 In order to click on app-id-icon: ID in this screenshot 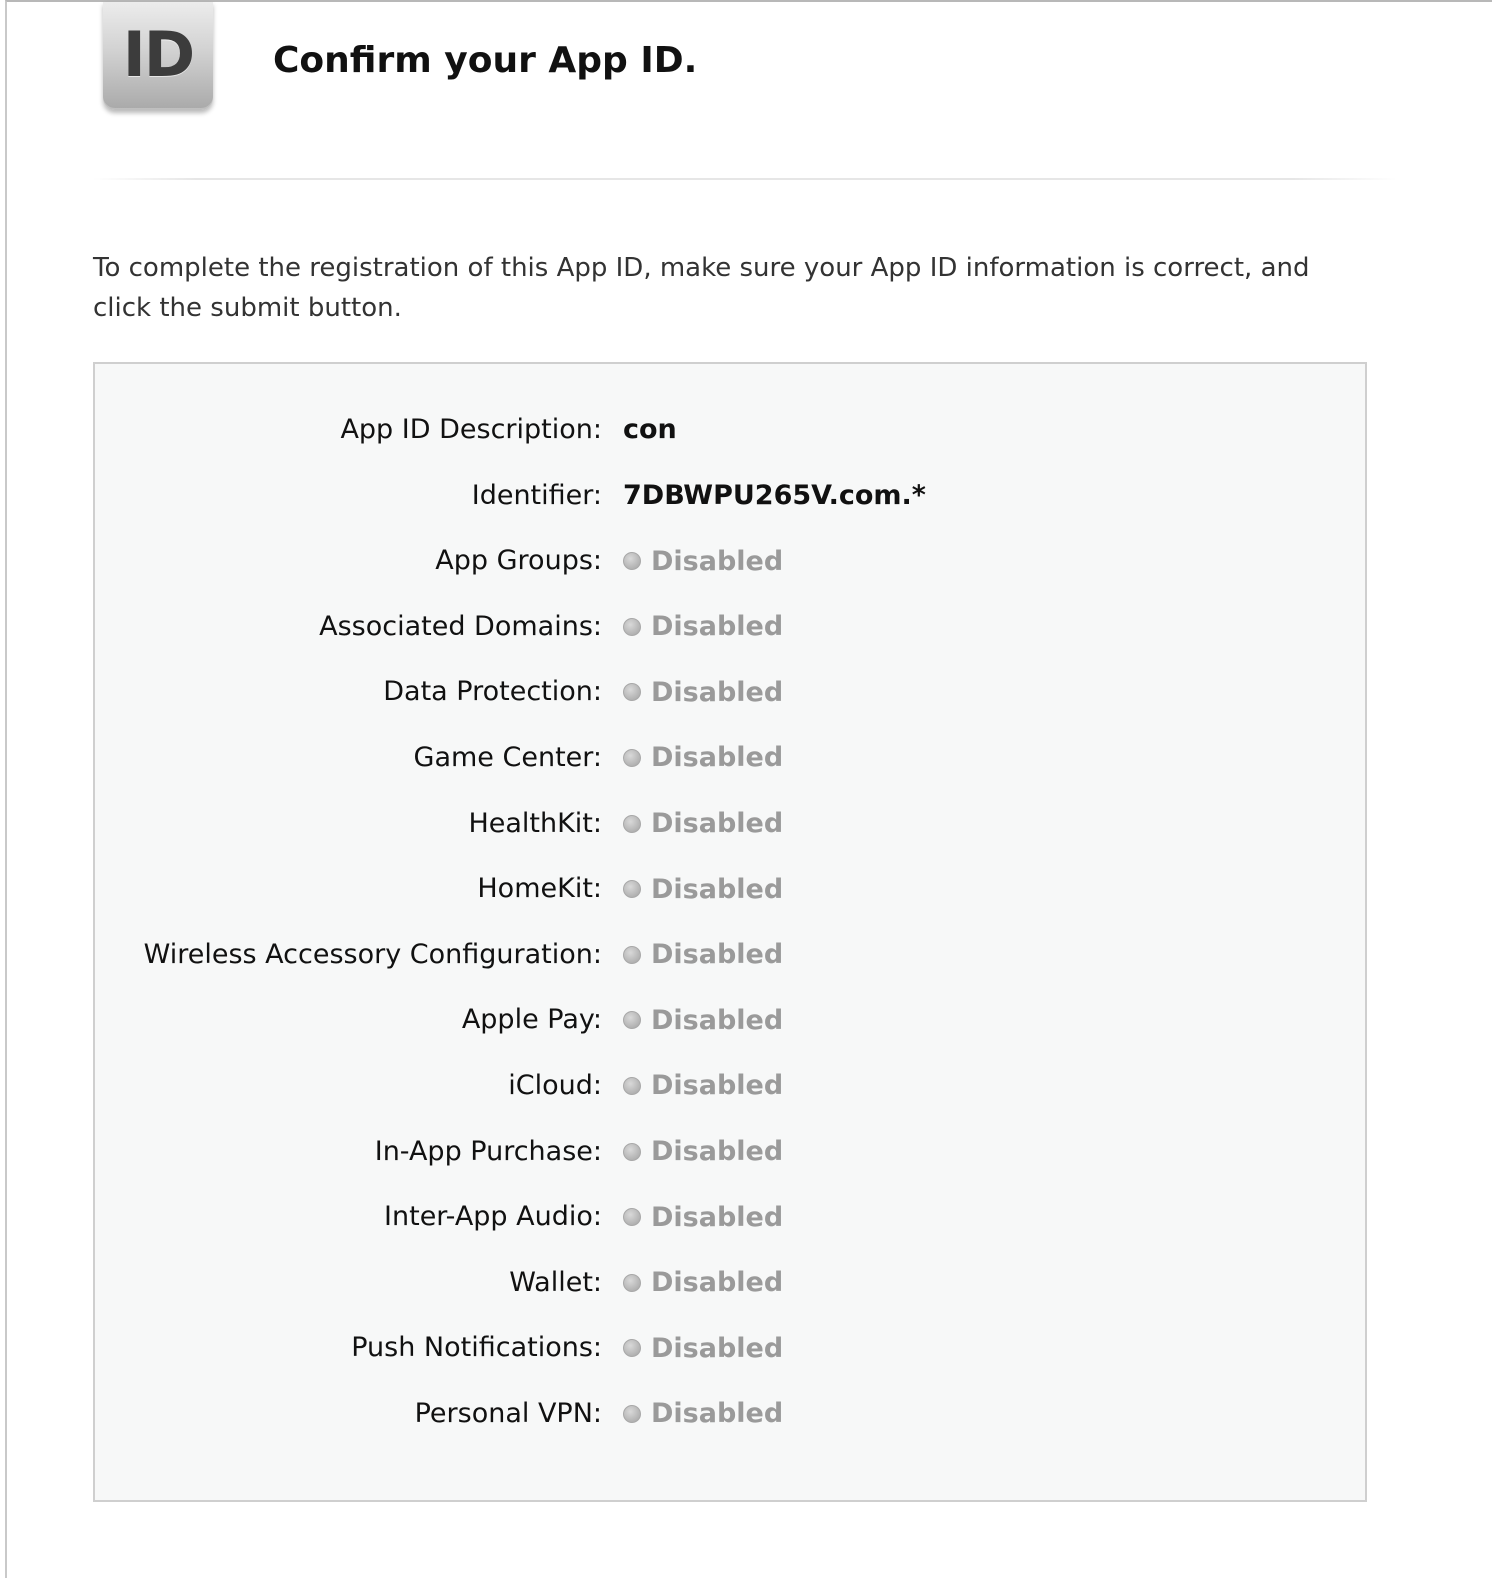, I will do `click(158, 56)`.